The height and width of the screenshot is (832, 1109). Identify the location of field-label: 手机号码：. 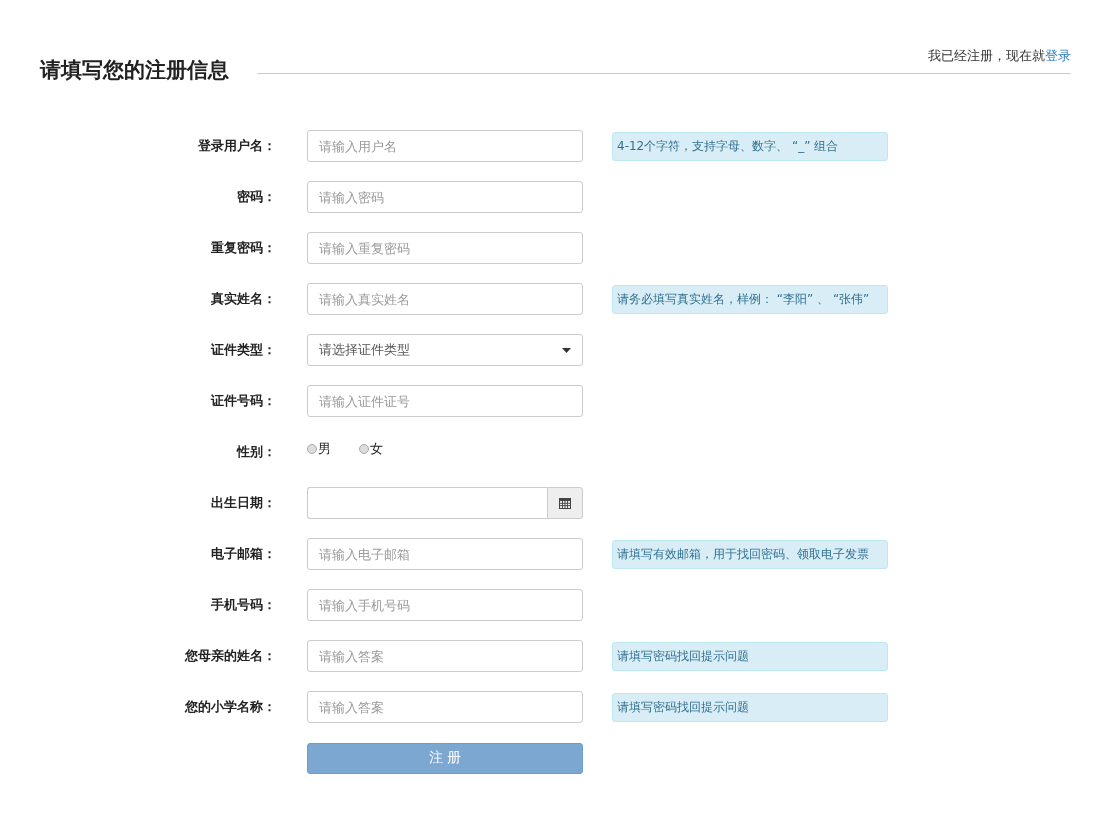
(243, 605).